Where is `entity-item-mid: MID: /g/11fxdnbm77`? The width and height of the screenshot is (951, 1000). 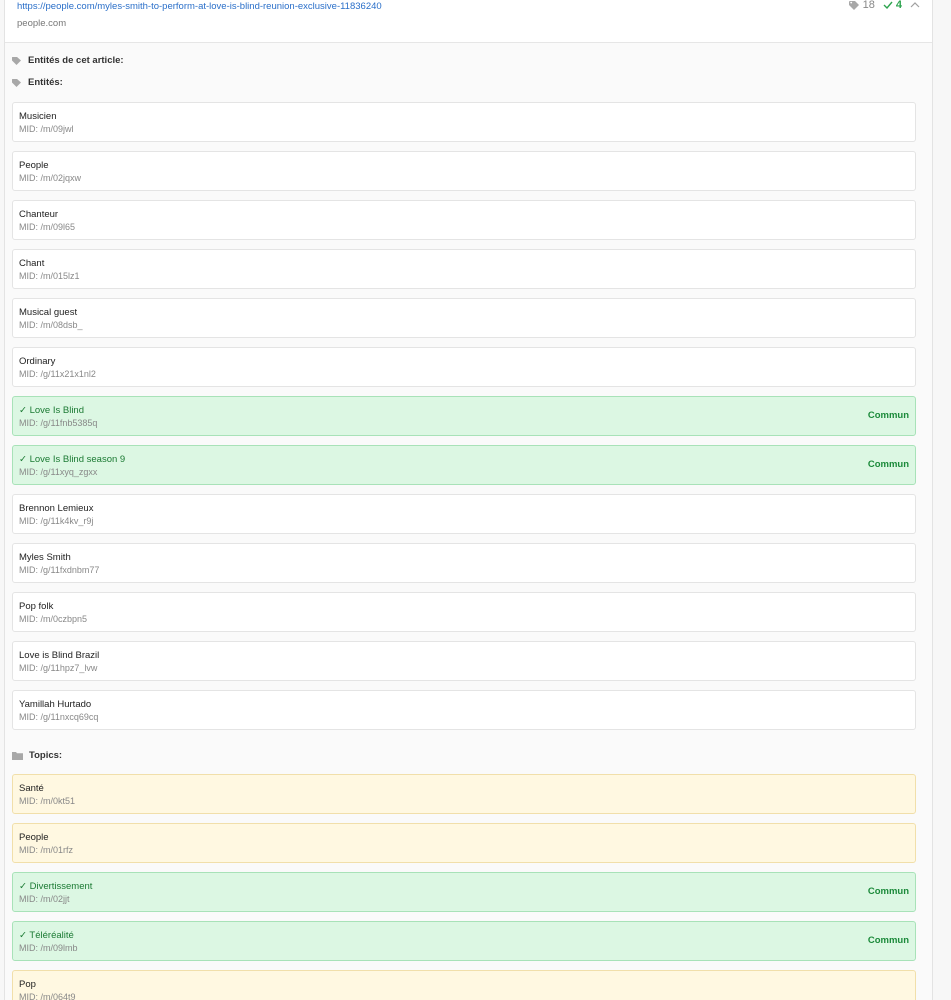
entity-item-mid: MID: /g/11fxdnbm77 is located at coordinates (59, 570).